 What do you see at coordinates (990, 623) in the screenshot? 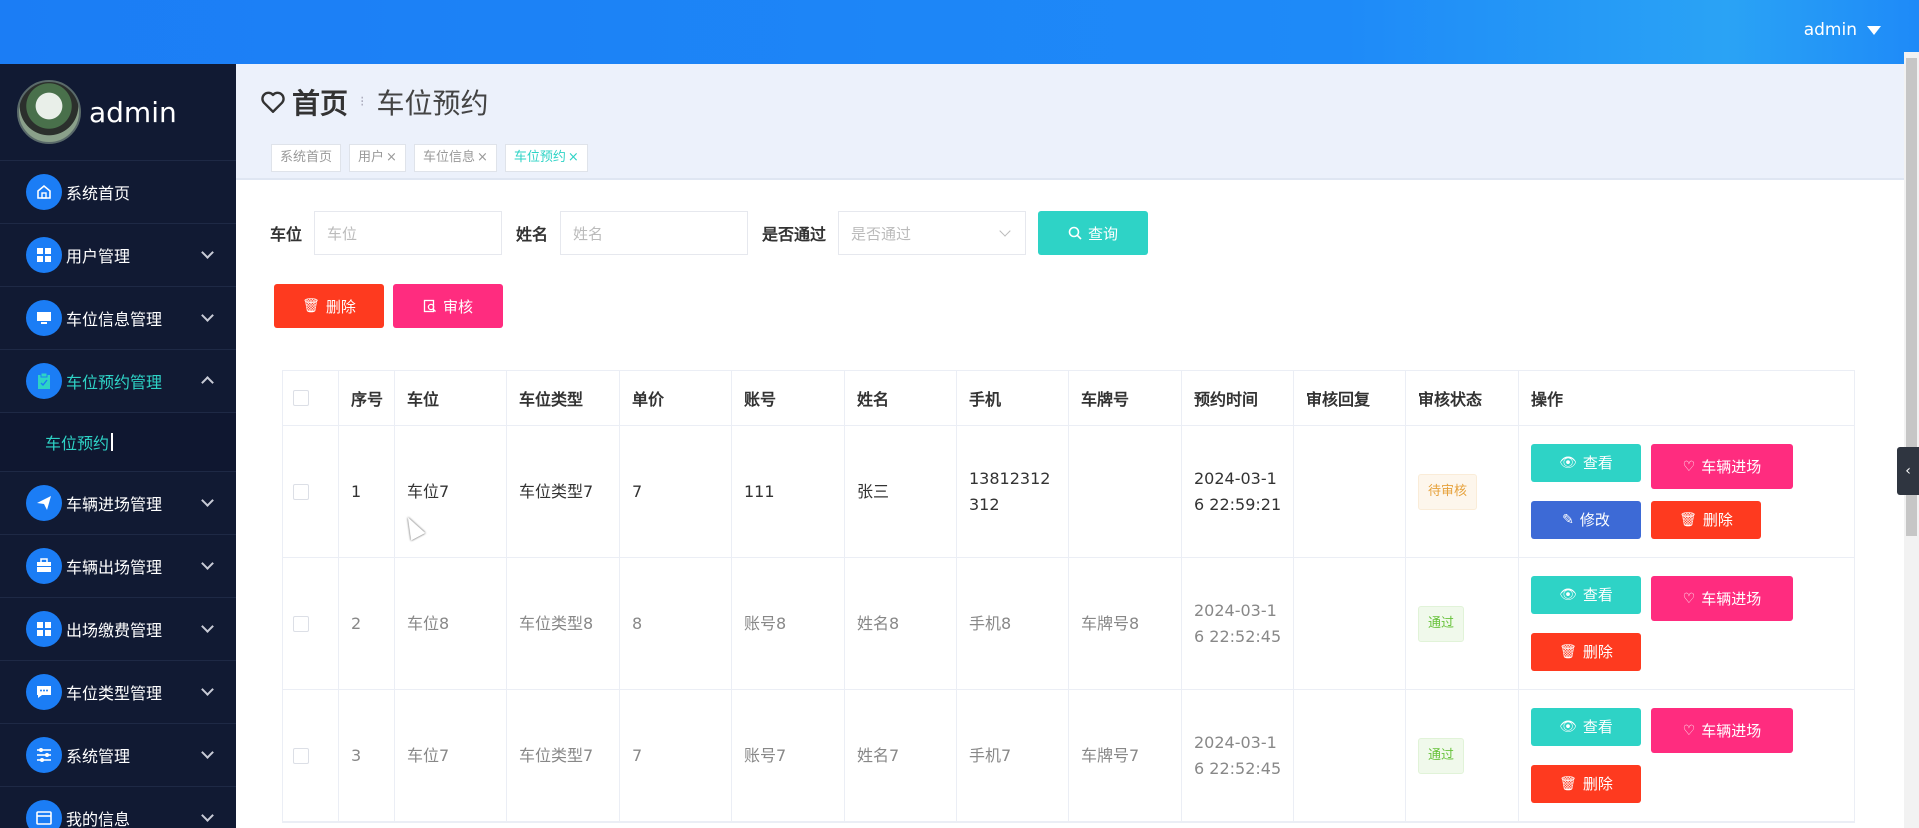
I see `cell-text: 手机8` at bounding box center [990, 623].